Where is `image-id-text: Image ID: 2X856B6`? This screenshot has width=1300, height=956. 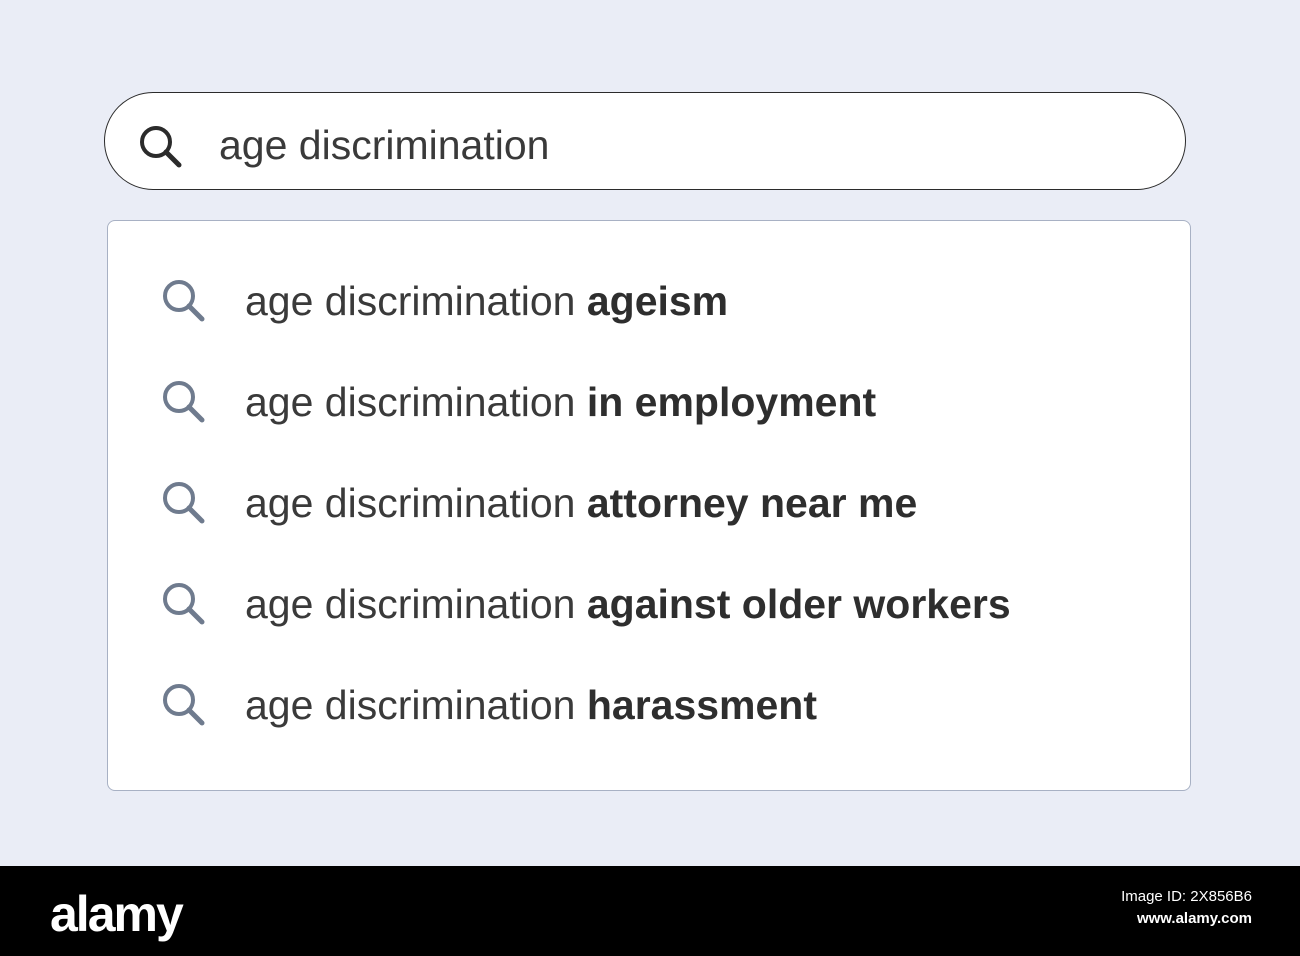 image-id-text: Image ID: 2X856B6 is located at coordinates (1186, 896).